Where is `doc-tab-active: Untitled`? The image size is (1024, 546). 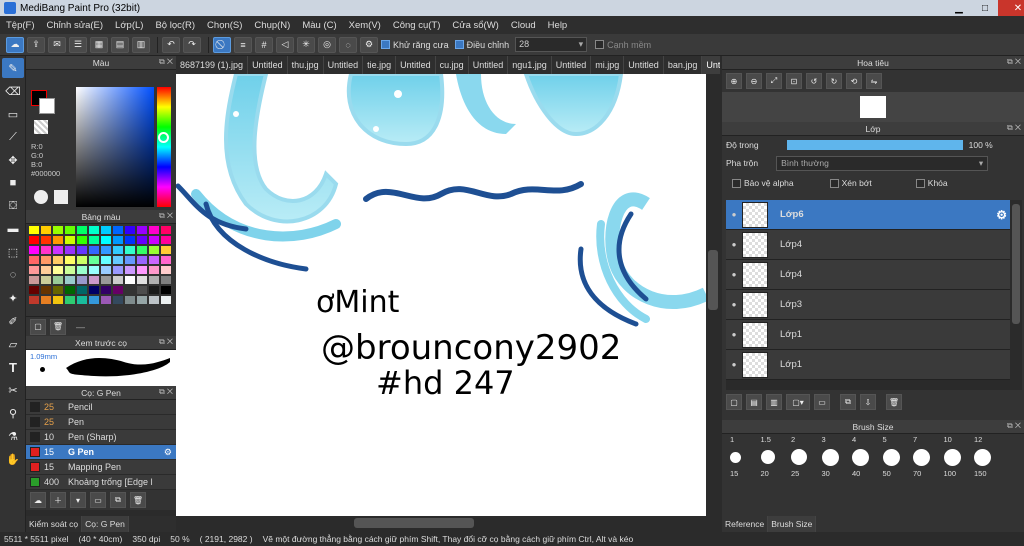
doc-tab-active: Untitled is located at coordinates (711, 65).